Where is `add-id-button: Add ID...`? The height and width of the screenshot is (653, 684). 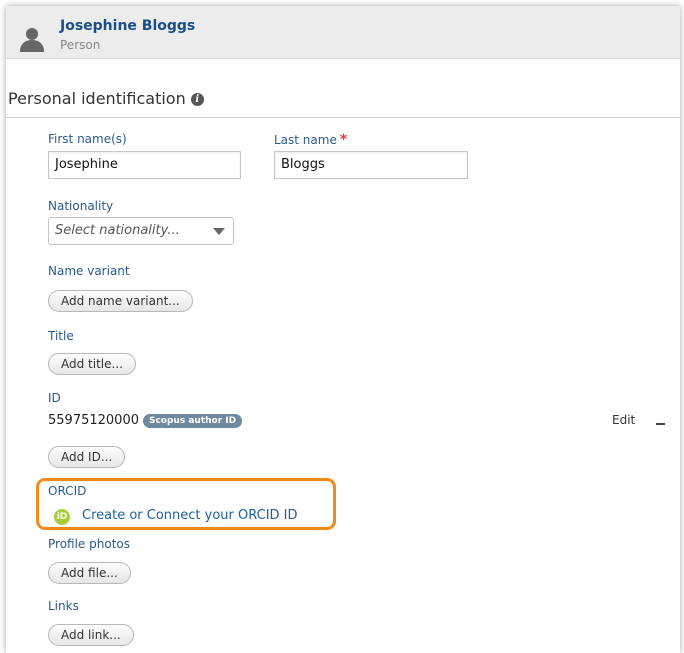
add-id-button: Add ID... is located at coordinates (87, 457).